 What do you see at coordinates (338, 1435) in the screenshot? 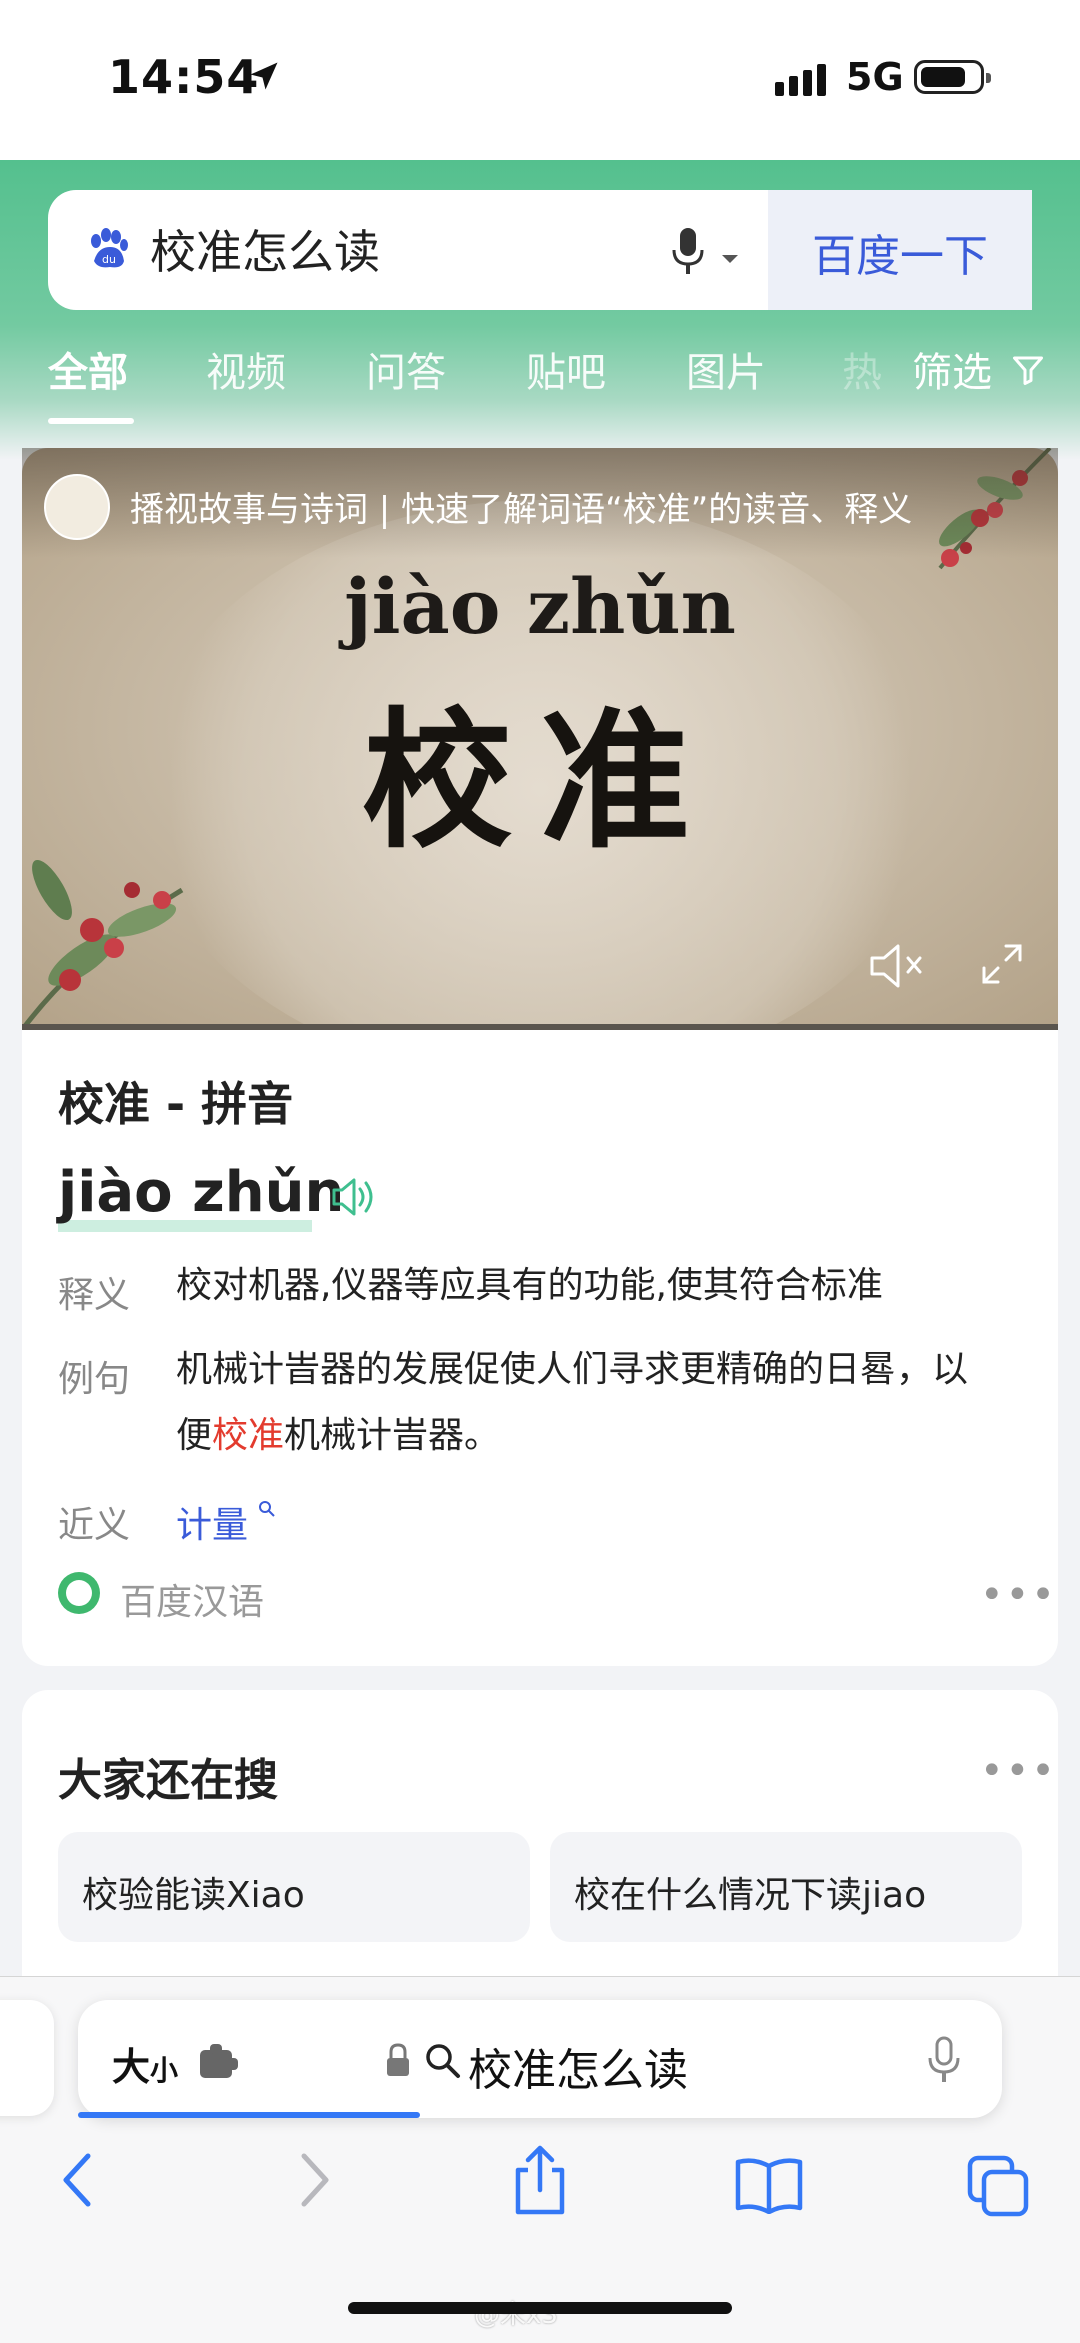
I see `example-text-line2: 便校准机械计旹器。` at bounding box center [338, 1435].